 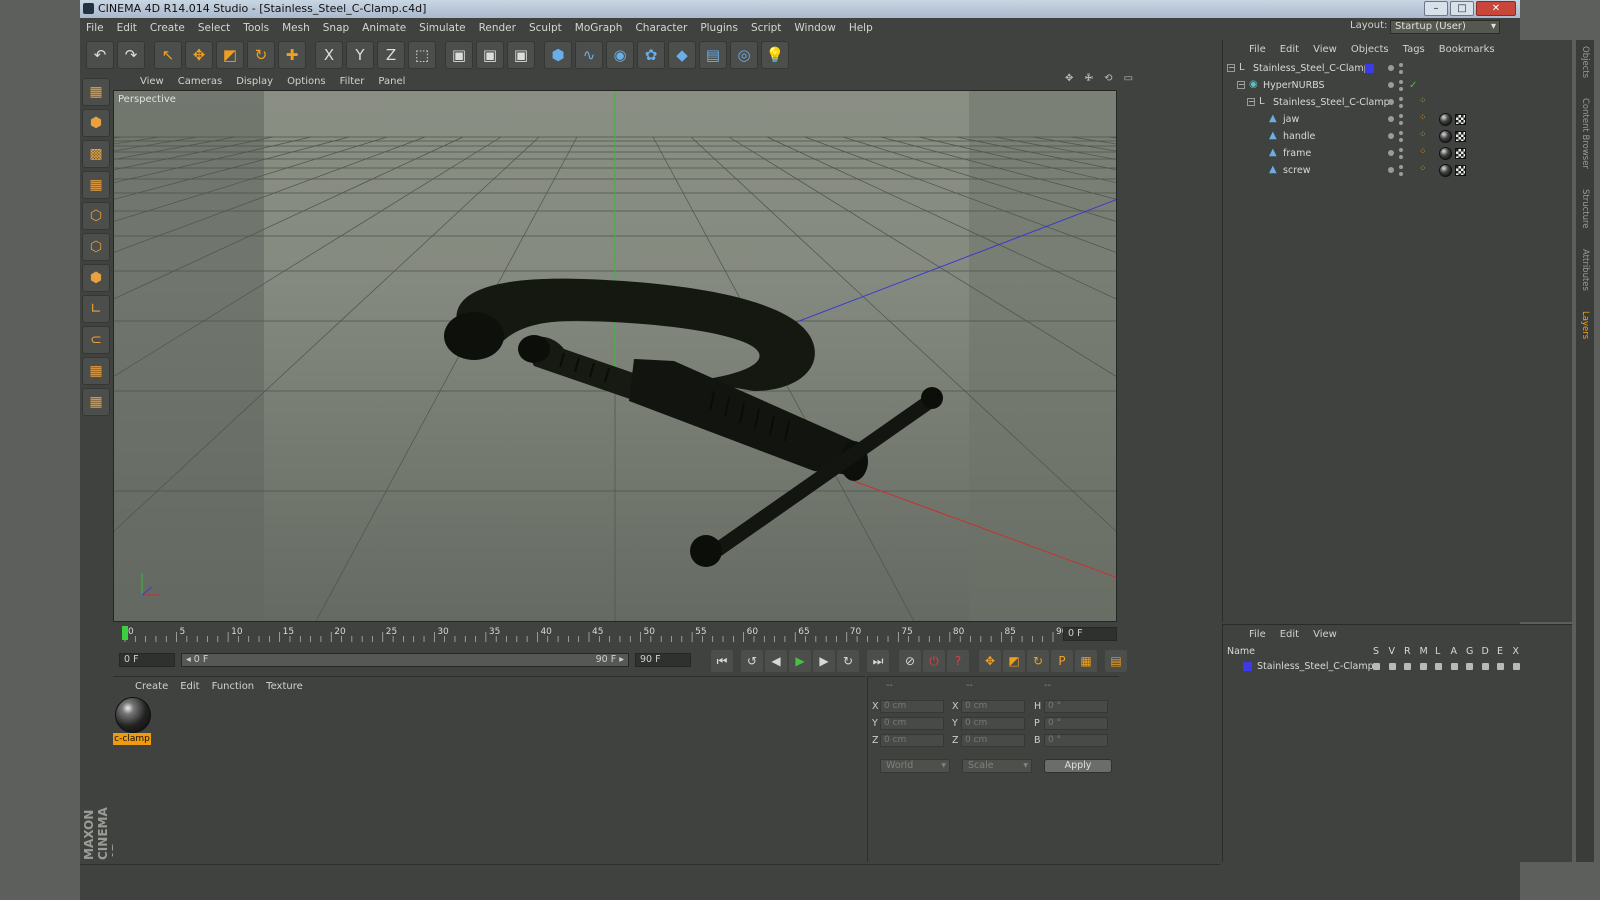 I want to click on position-key-icon: ✥, so click(x=990, y=661).